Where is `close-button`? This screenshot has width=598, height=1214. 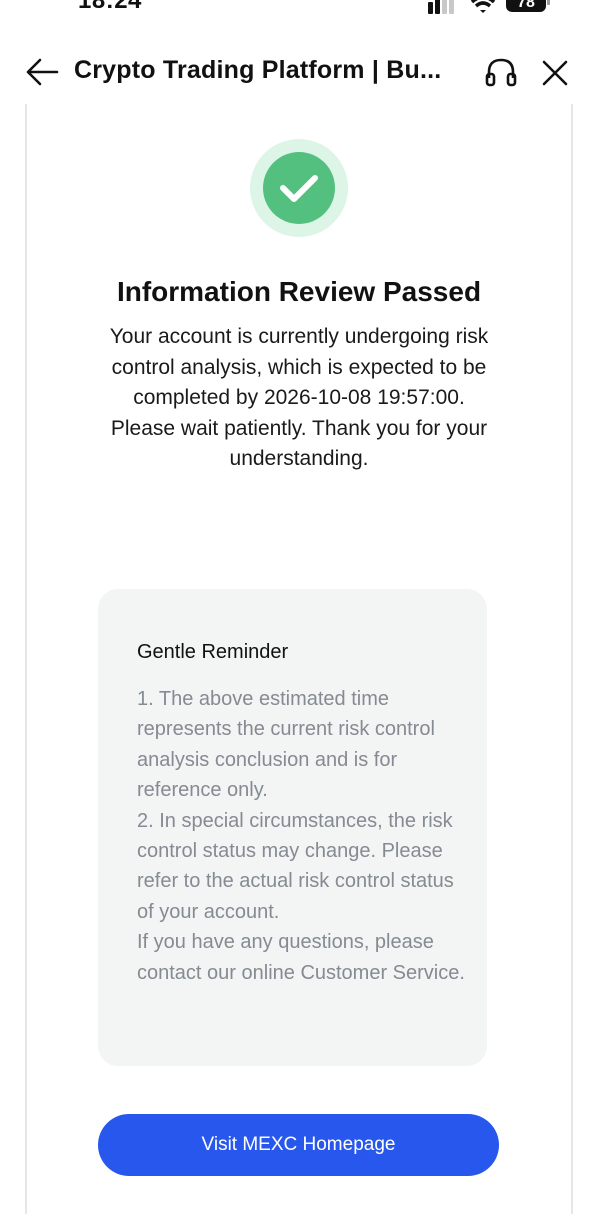
close-button is located at coordinates (555, 73).